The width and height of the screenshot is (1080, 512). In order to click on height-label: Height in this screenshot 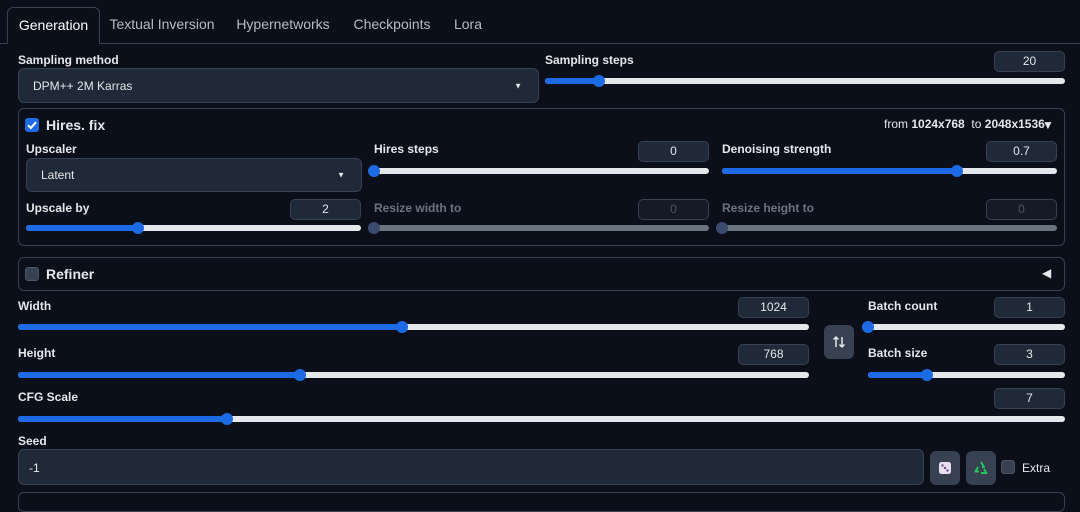, I will do `click(37, 353)`.